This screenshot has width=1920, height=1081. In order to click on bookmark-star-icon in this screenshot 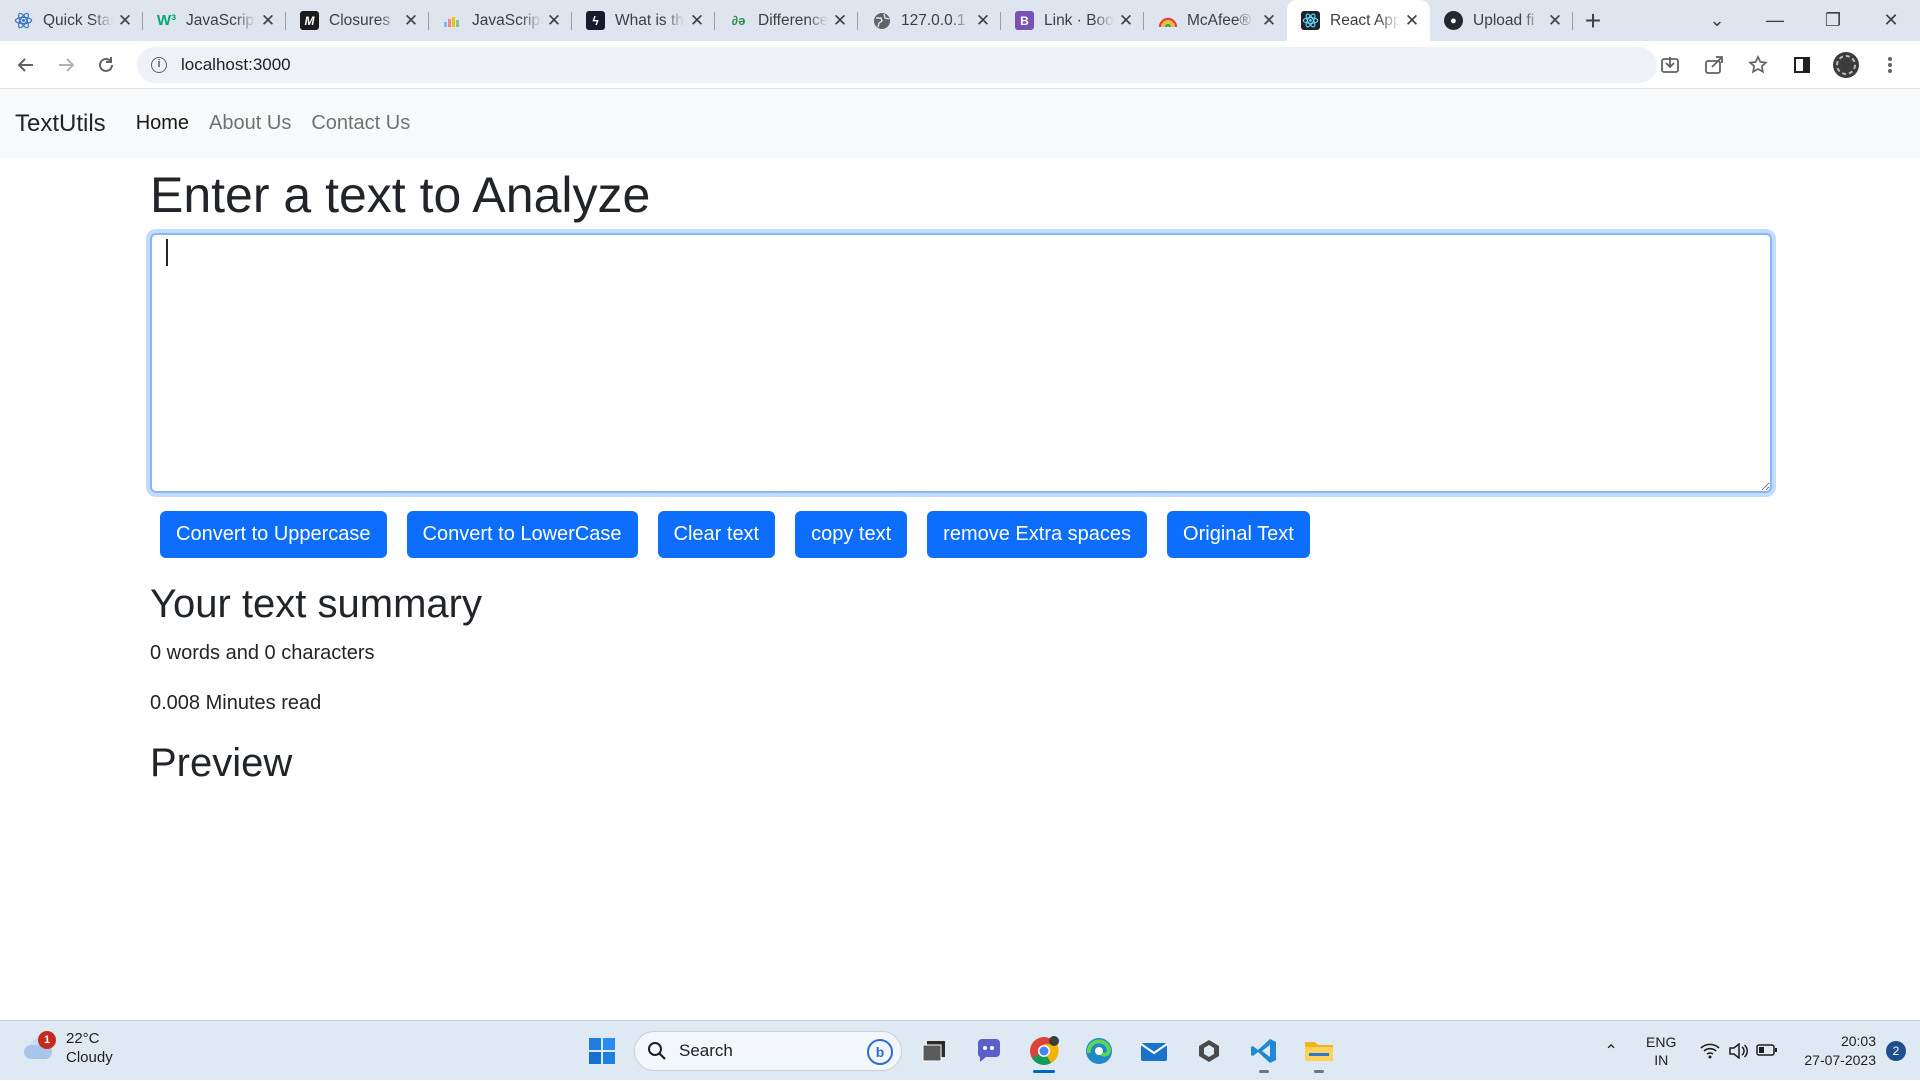, I will do `click(1758, 65)`.